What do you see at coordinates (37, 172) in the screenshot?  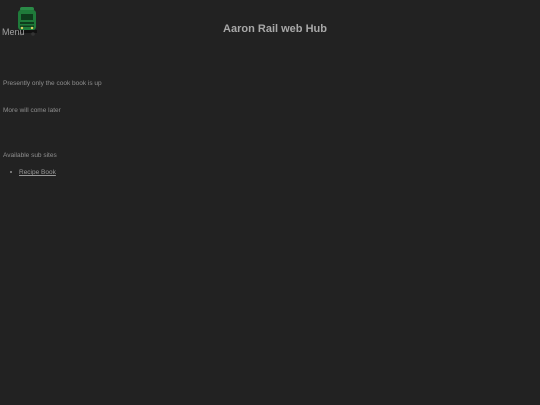 I see `recipe-book-link: Recipe Book` at bounding box center [37, 172].